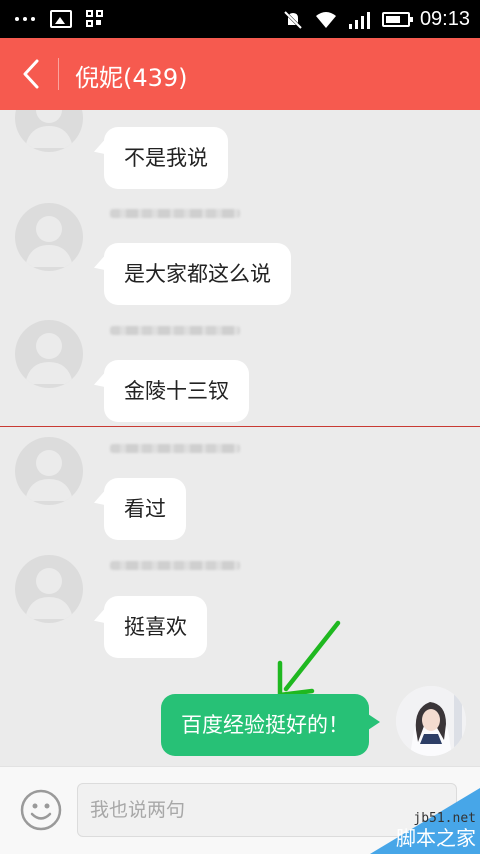  What do you see at coordinates (25, 19) in the screenshot?
I see `more-dots-icon` at bounding box center [25, 19].